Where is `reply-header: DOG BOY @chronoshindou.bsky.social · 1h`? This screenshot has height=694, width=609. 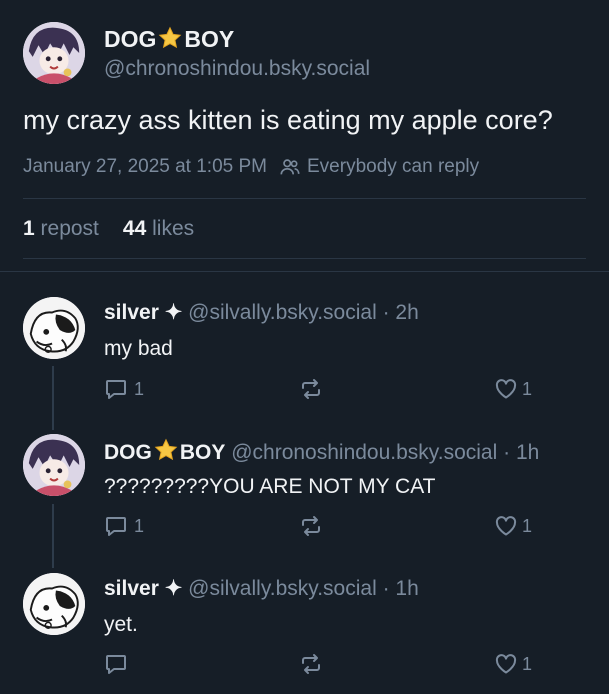
reply-header: DOG BOY @chronoshindou.bsky.social · 1h is located at coordinates (321, 451).